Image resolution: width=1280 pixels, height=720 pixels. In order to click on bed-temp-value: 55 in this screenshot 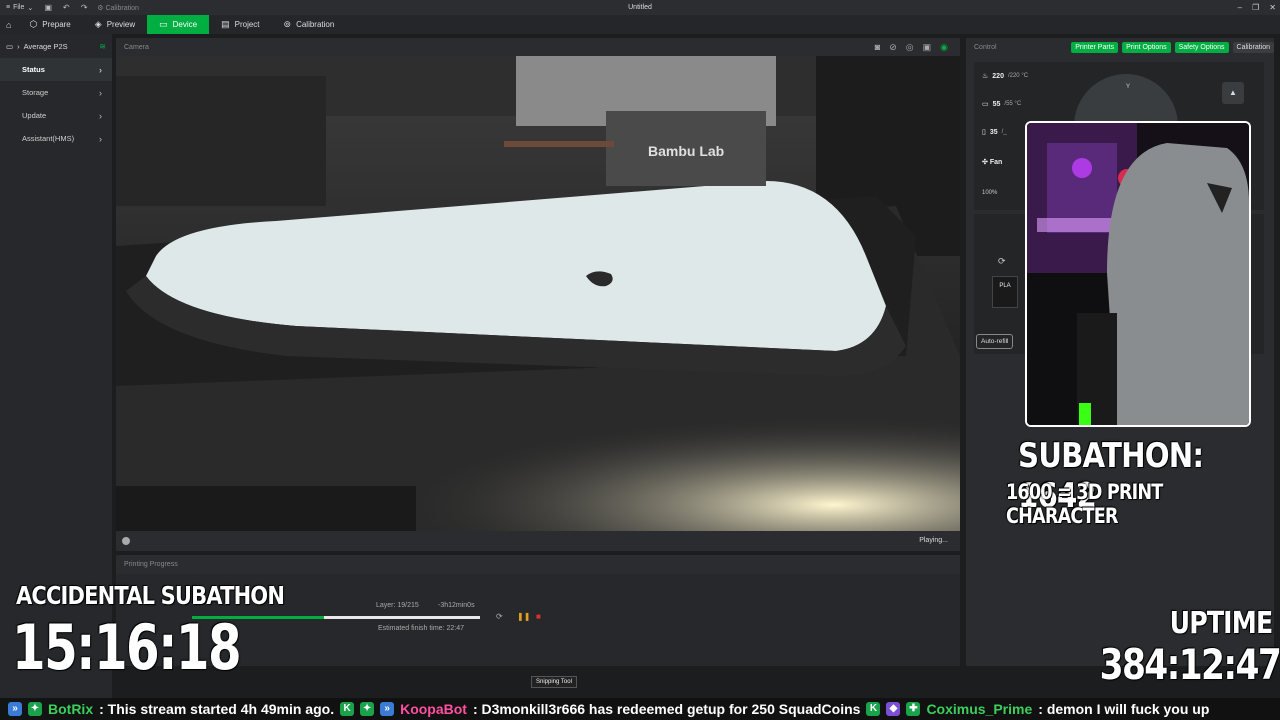, I will do `click(996, 104)`.